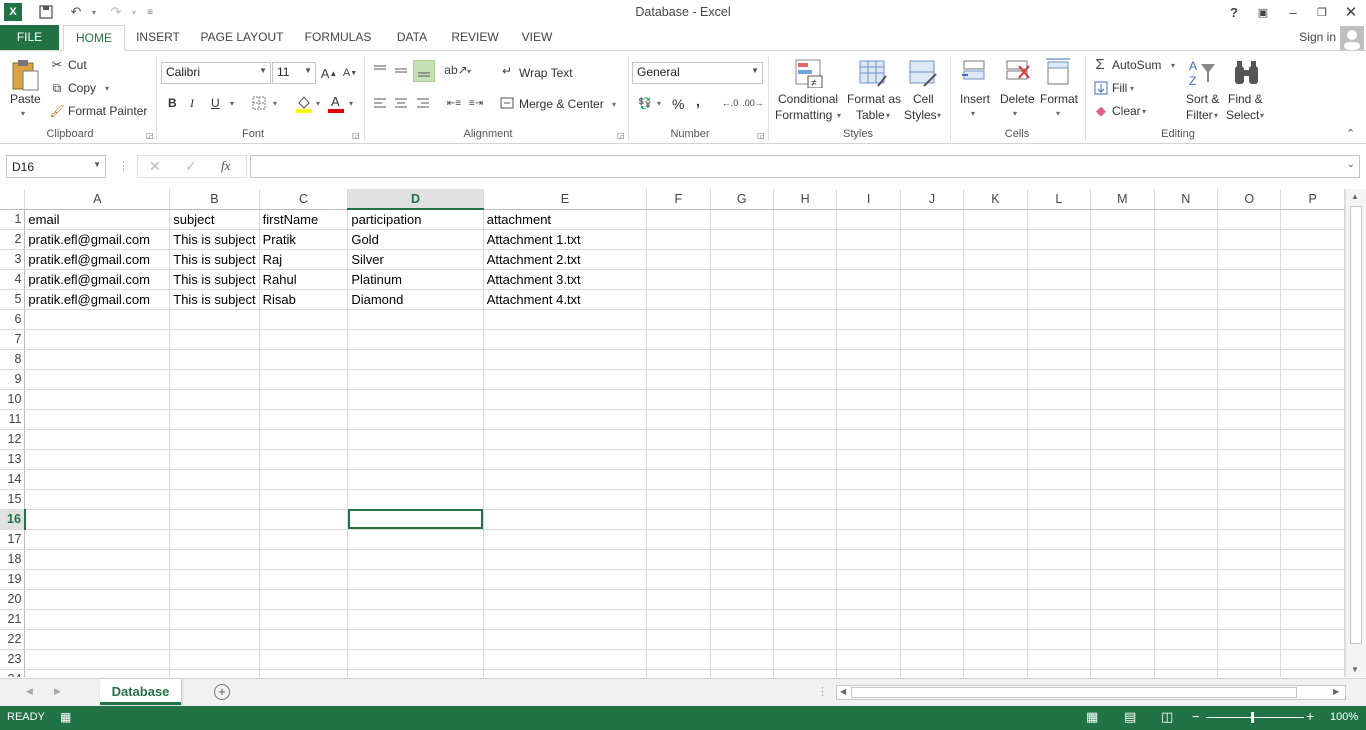 The image size is (1366, 730). Describe the element at coordinates (1312, 439) in the screenshot. I see `cell-p12` at that location.